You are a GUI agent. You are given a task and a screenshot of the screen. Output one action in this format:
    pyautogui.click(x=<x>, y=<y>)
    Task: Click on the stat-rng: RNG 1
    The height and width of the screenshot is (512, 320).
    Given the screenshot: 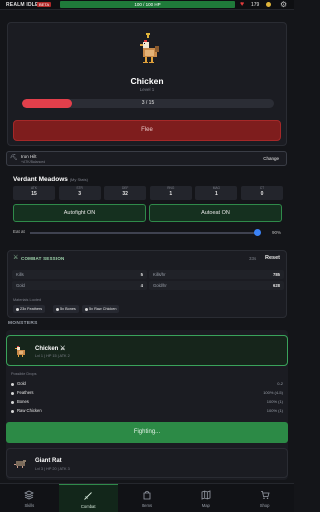 What is the action you would take?
    pyautogui.click(x=170, y=193)
    